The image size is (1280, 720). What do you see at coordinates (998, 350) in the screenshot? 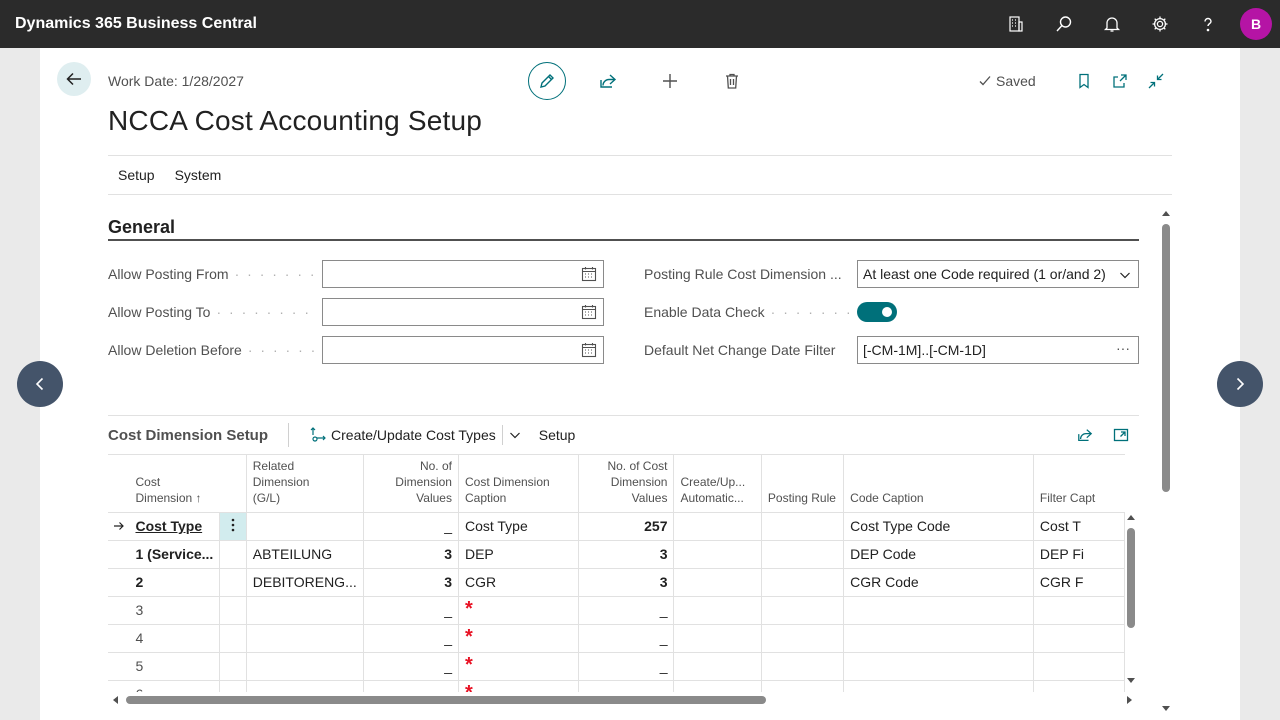
I see `default-filter-input: [-CM-1M]..[-CM-1D] ···` at bounding box center [998, 350].